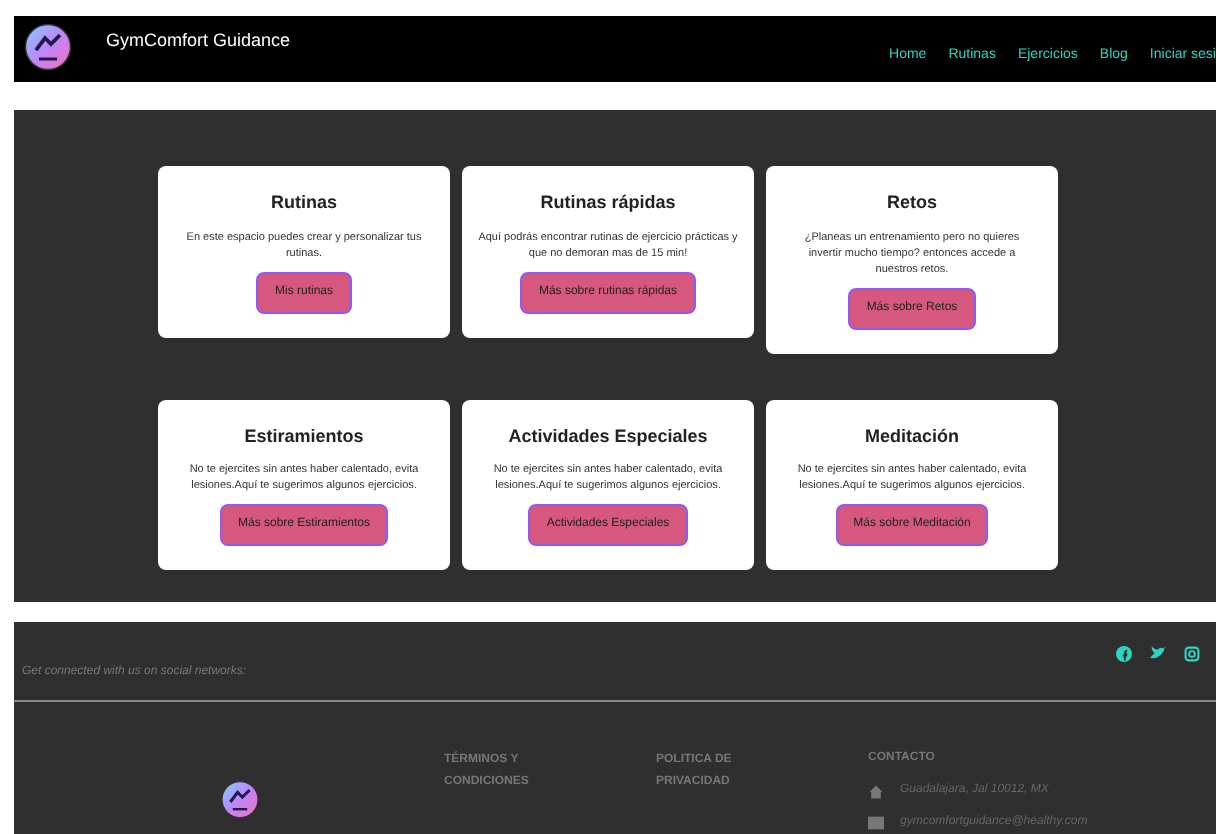 This screenshot has height=834, width=1216. I want to click on site-title: GymComfort Guidance, so click(198, 41).